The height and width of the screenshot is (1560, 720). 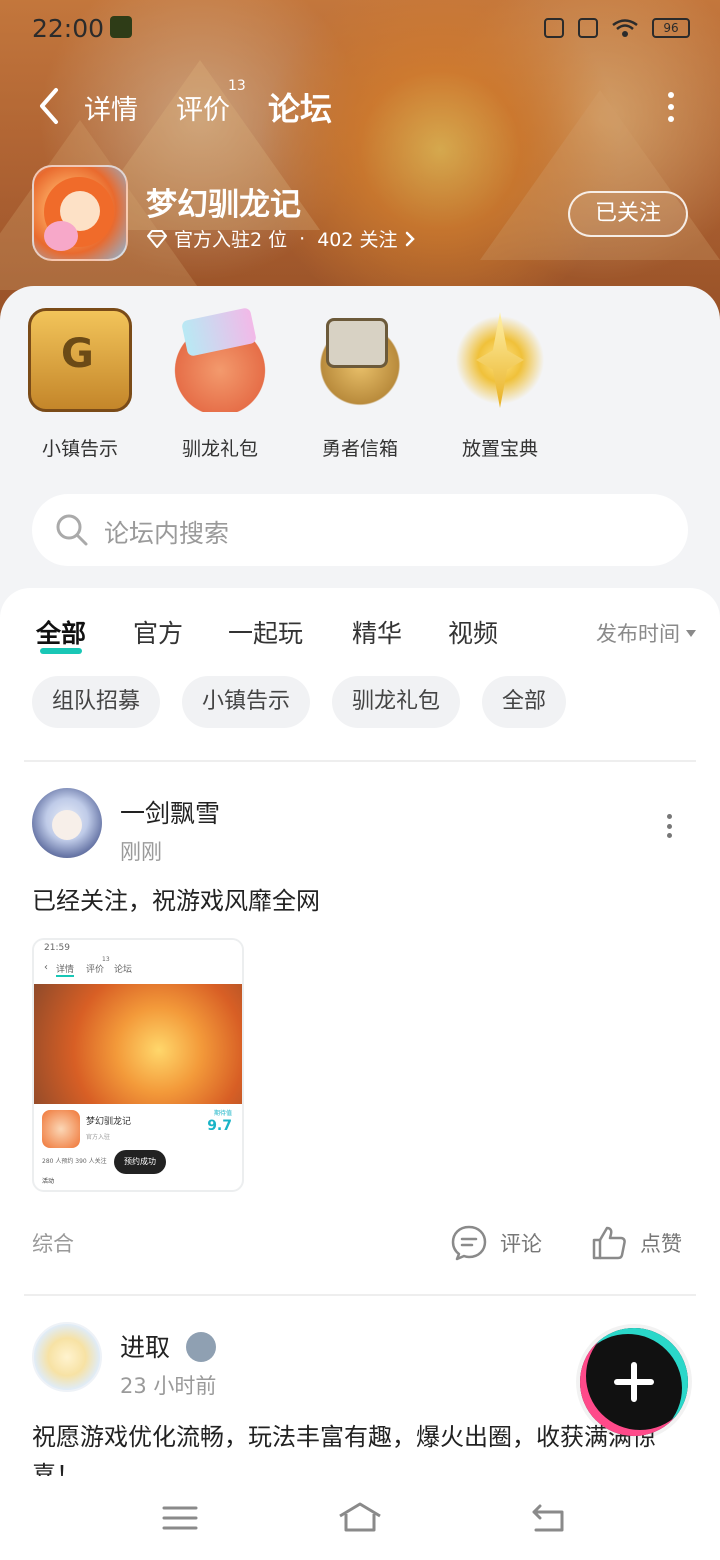 I want to click on post-text: 已经关注，祝游戏风靡全网, so click(x=362, y=901).